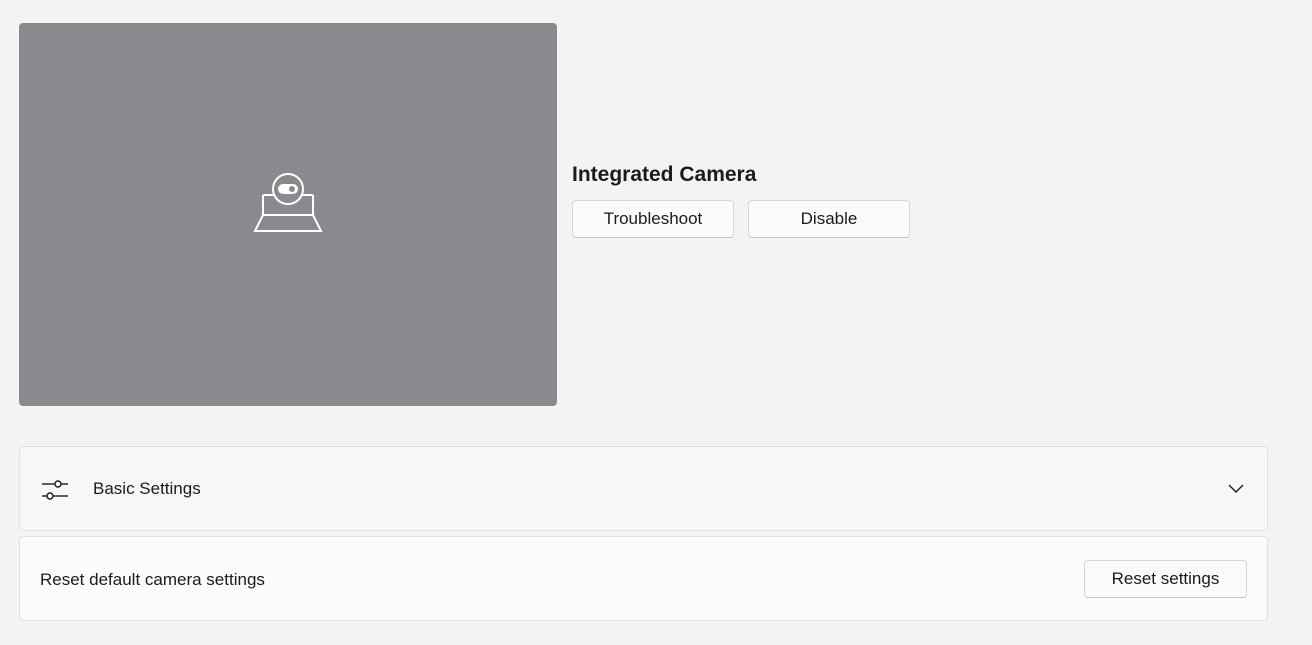 The width and height of the screenshot is (1312, 645). Describe the element at coordinates (664, 174) in the screenshot. I see `camera-name: Integrated Camera` at that location.